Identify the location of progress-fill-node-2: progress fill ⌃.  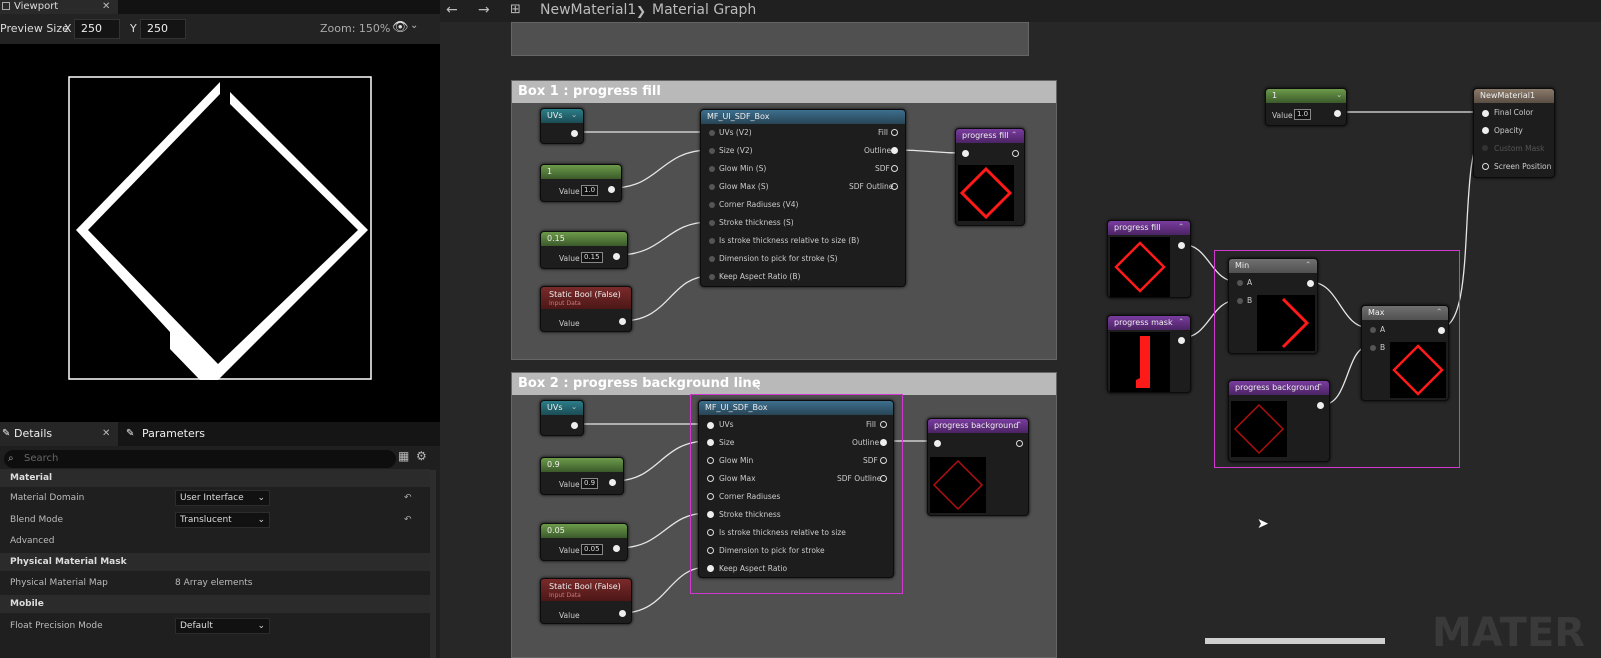
(1149, 259).